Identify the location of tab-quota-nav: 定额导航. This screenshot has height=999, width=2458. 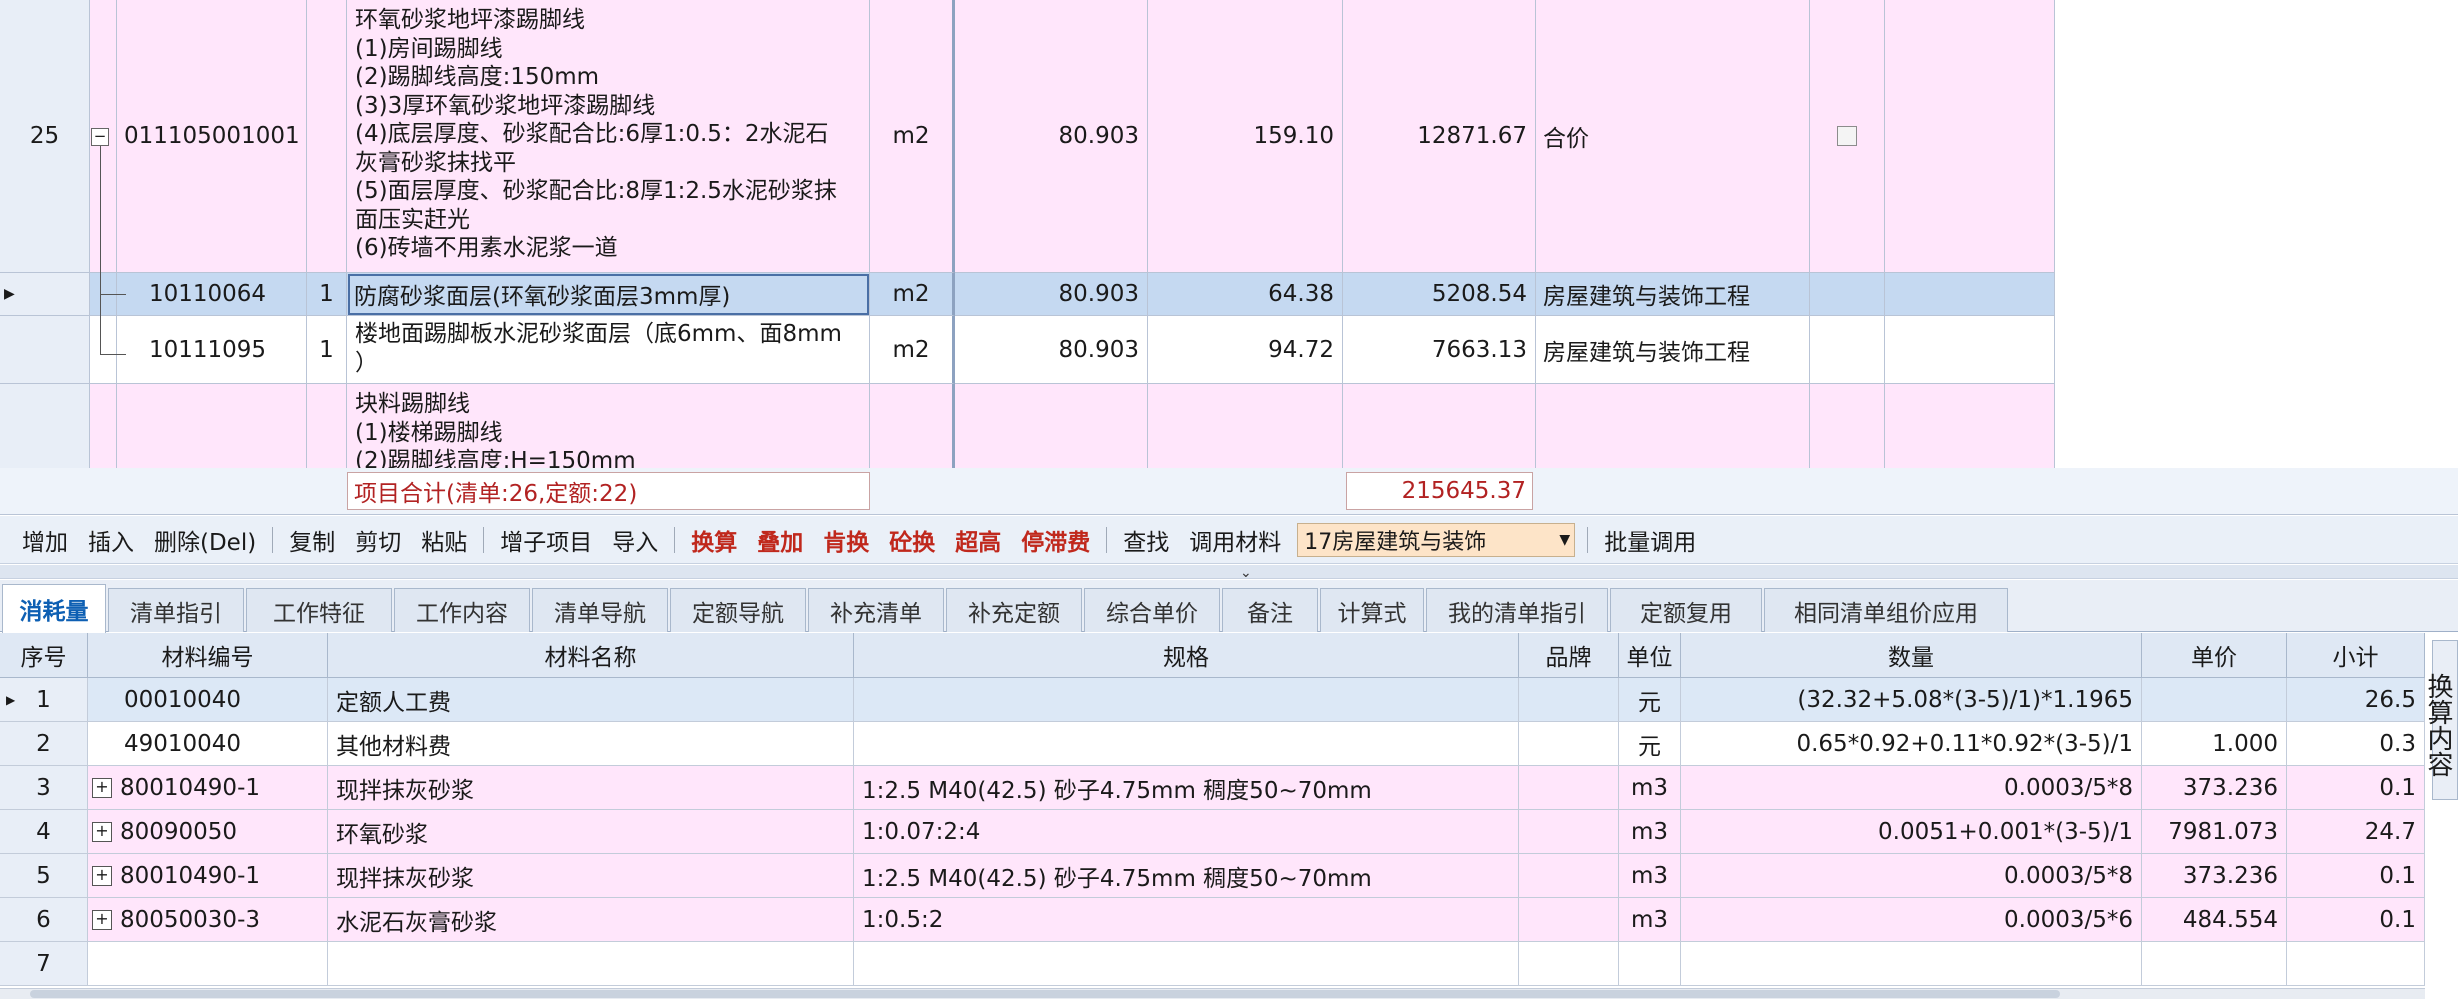
(738, 610).